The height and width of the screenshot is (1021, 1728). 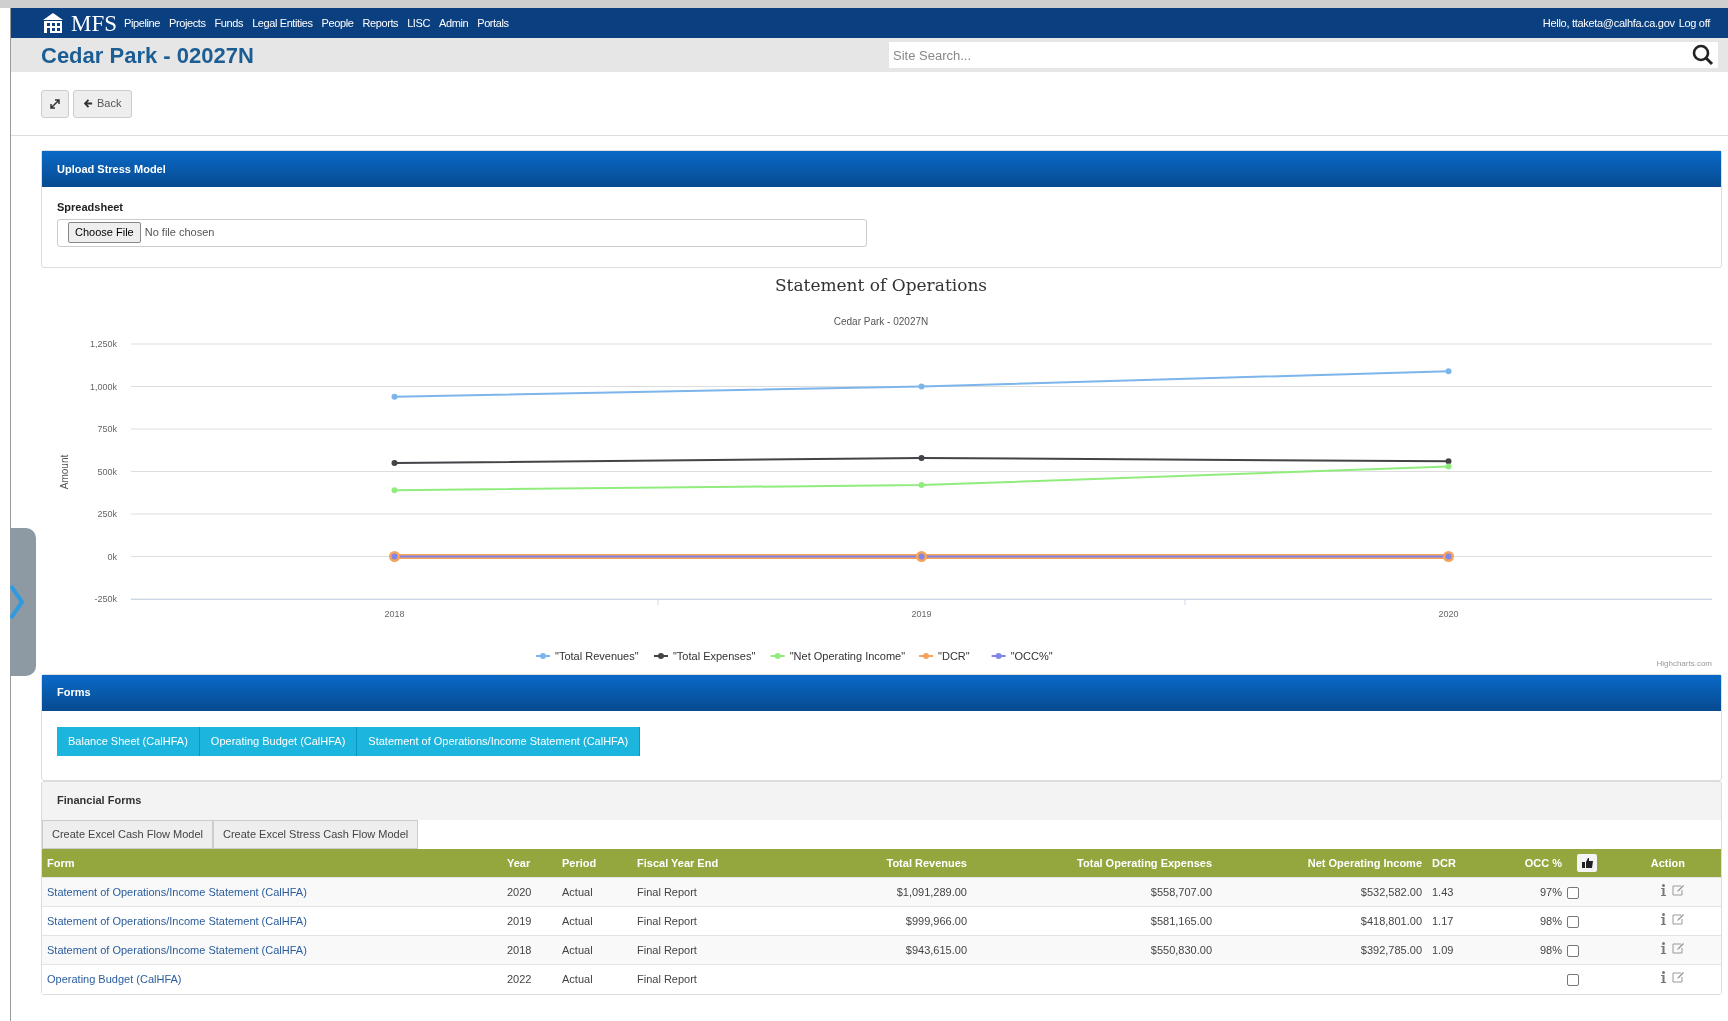 What do you see at coordinates (105, 598) in the screenshot?
I see `y-tick-label: -250k` at bounding box center [105, 598].